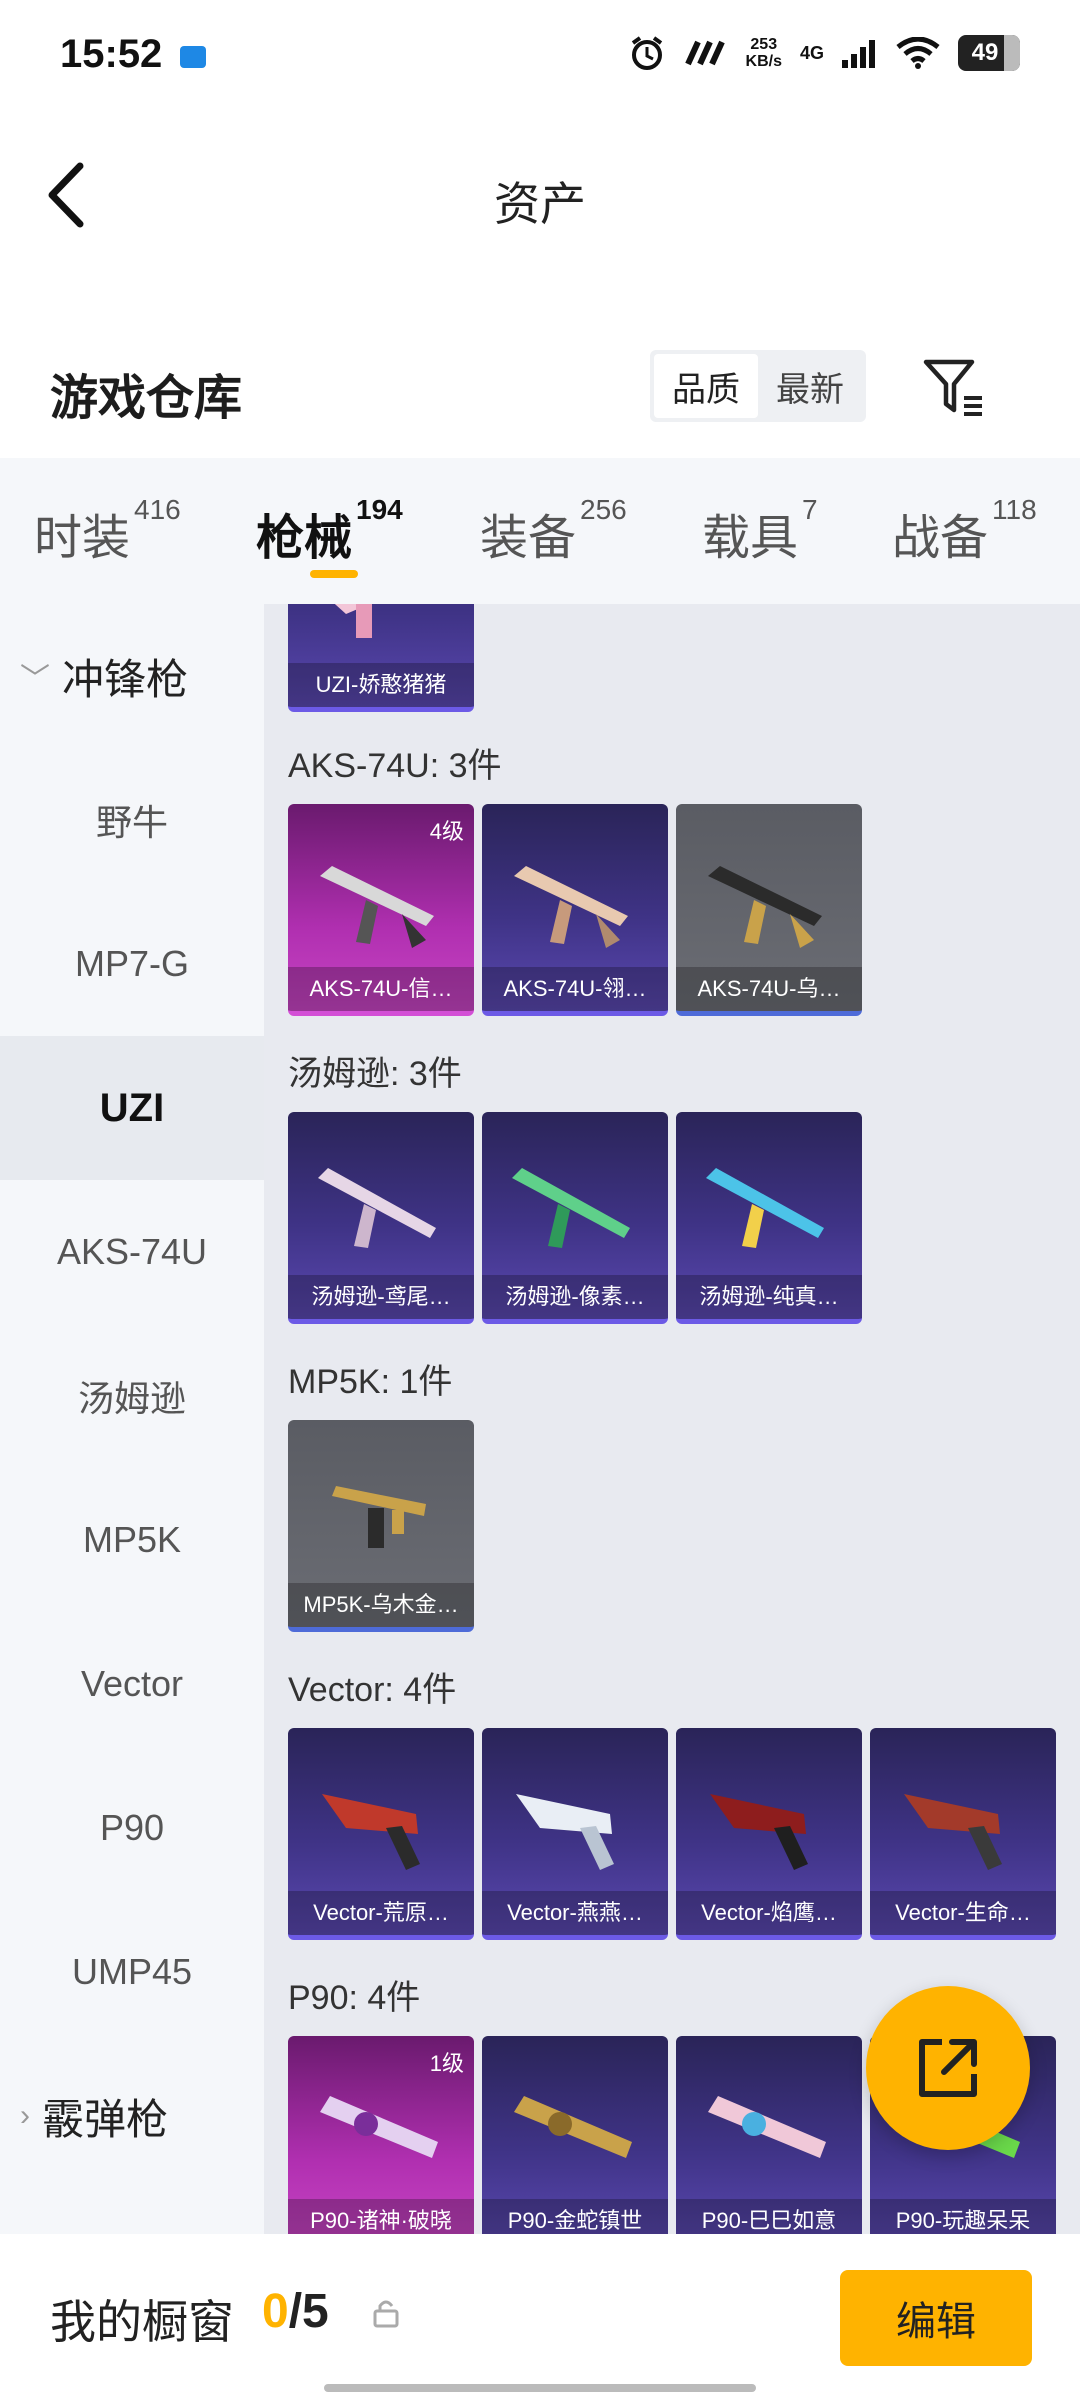  I want to click on sidebar-item-uzi: UZI, so click(132, 1108).